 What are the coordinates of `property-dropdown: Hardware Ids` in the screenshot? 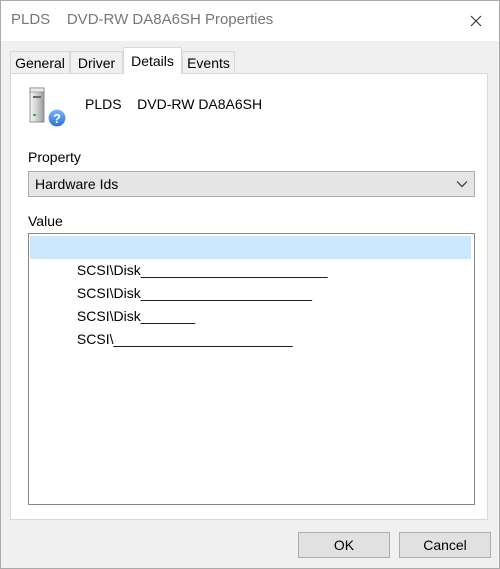 It's located at (251, 184).